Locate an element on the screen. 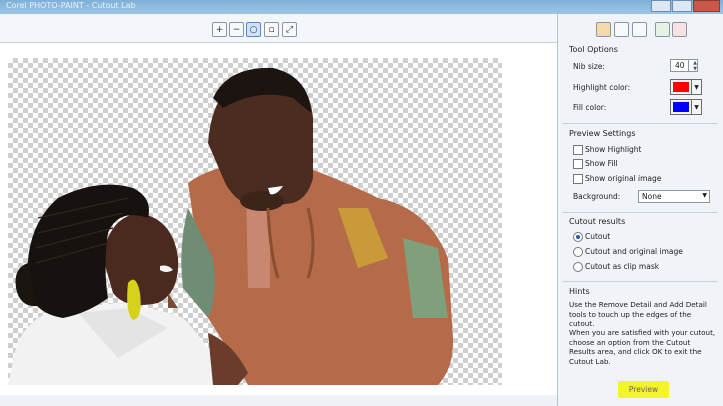 The width and height of the screenshot is (723, 406). add-detail-icon is located at coordinates (662, 29).